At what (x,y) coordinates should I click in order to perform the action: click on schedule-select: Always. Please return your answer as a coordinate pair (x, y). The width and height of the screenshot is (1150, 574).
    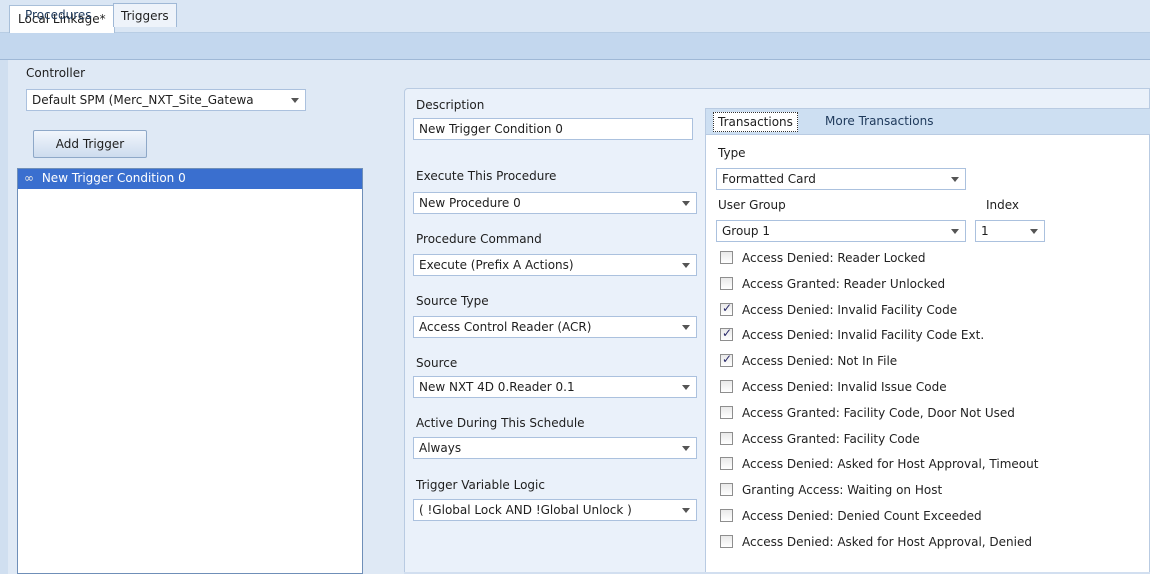
    Looking at the image, I should click on (555, 448).